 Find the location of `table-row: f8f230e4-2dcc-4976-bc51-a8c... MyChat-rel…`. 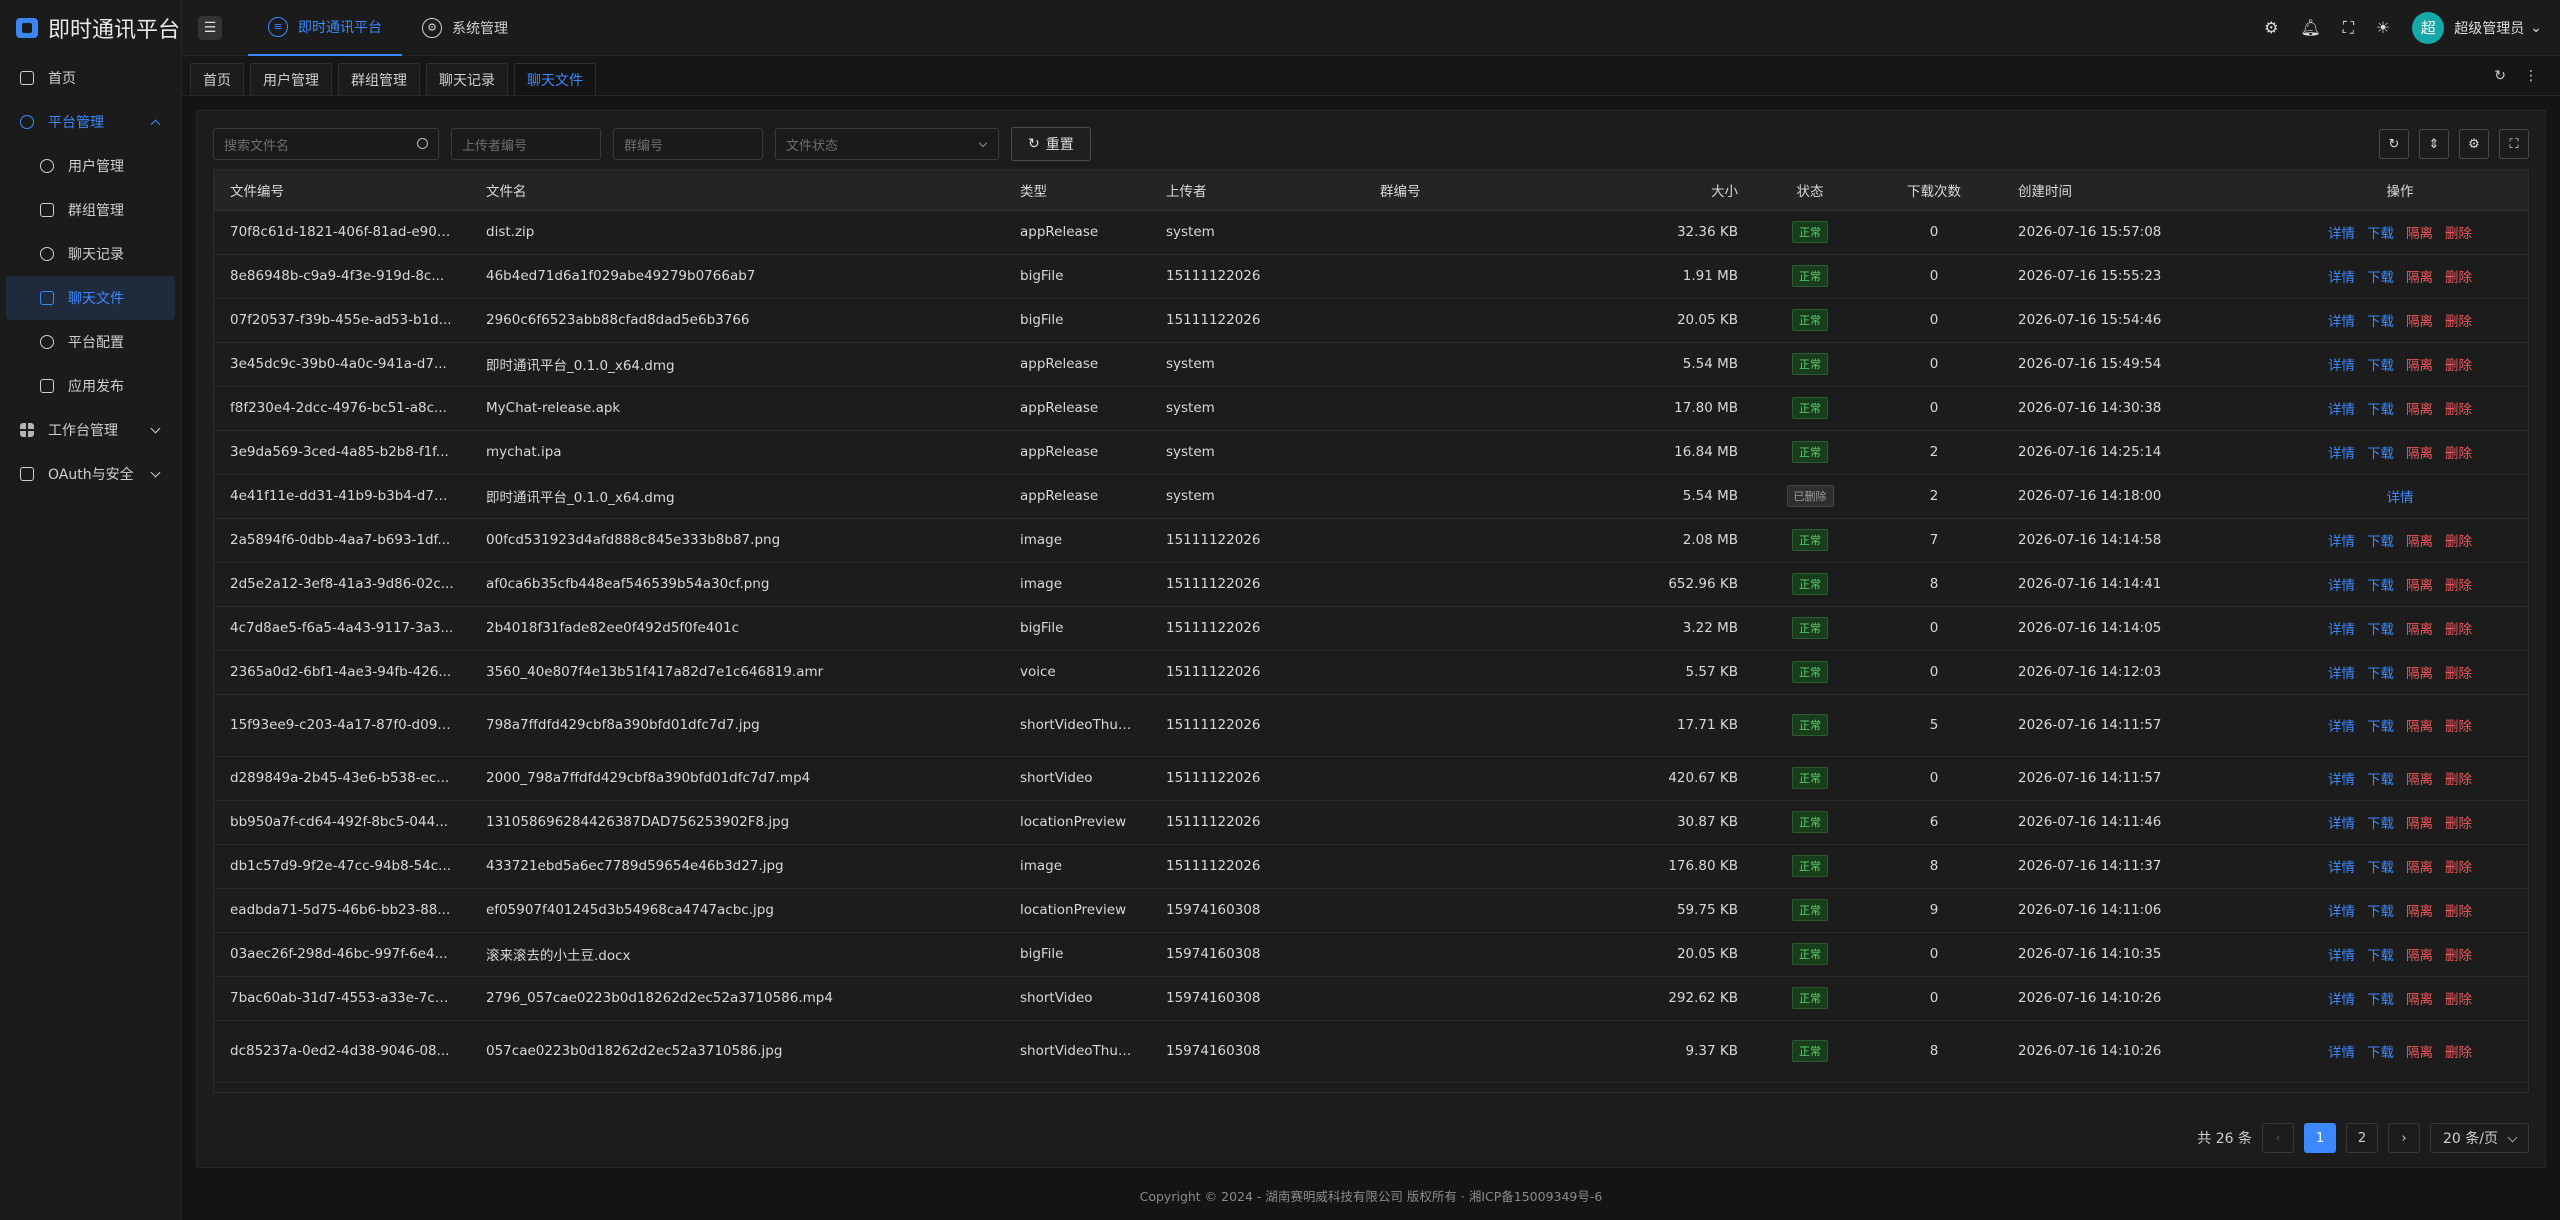

table-row: f8f230e4-2dcc-4976-bc51-a8c... MyChat-rel… is located at coordinates (1371, 408).